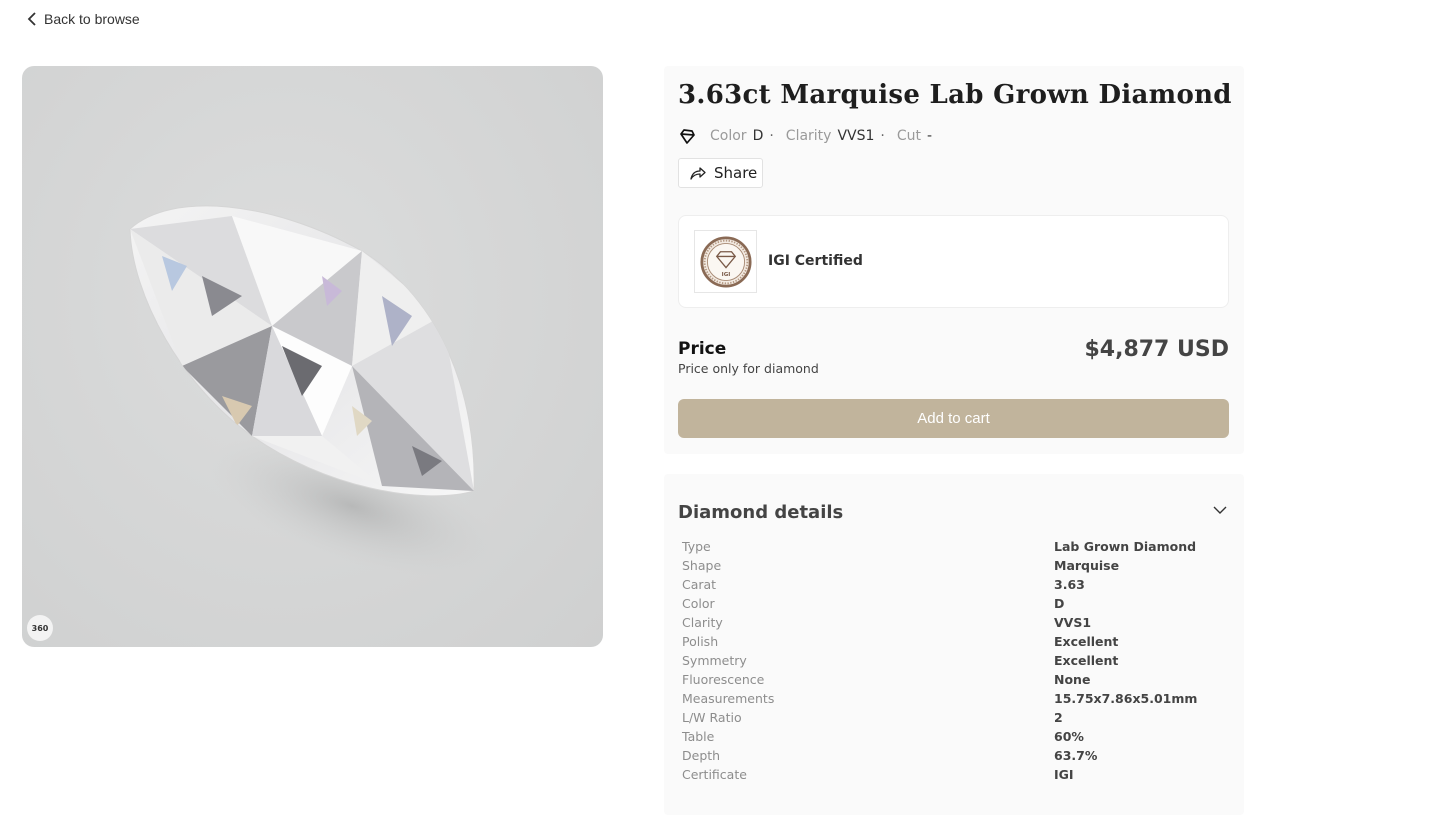  I want to click on details-value: 63.7%, so click(1076, 755).